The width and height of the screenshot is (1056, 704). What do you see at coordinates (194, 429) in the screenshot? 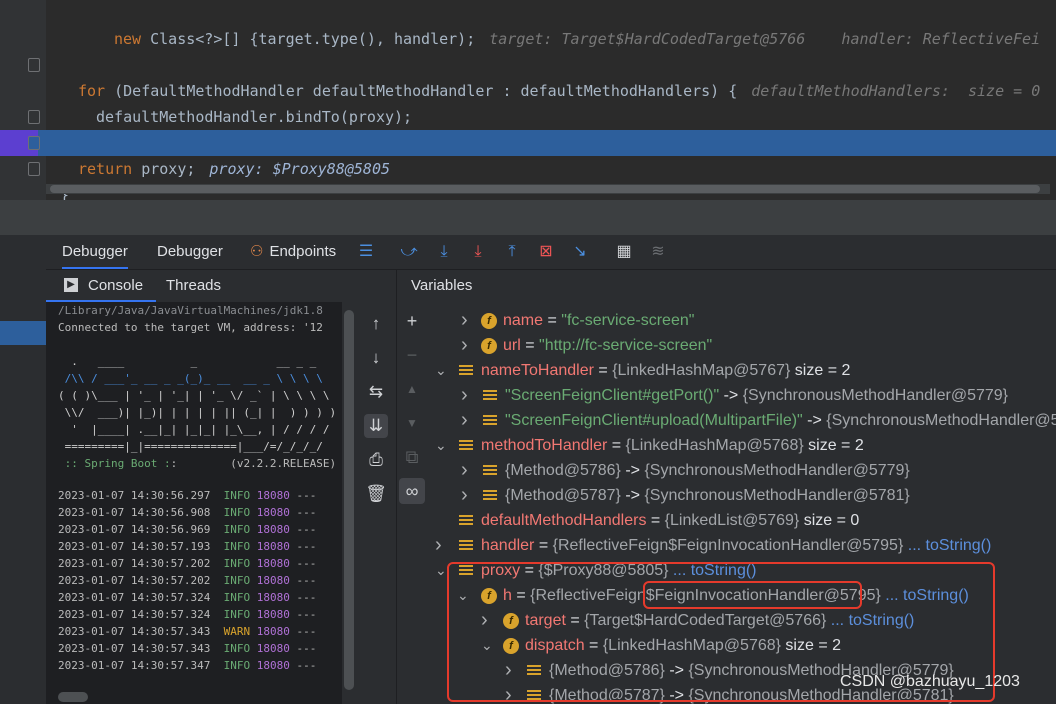
I see `console-line: ' |____| .__|_| |_|_| |_\__, | / / / /` at bounding box center [194, 429].